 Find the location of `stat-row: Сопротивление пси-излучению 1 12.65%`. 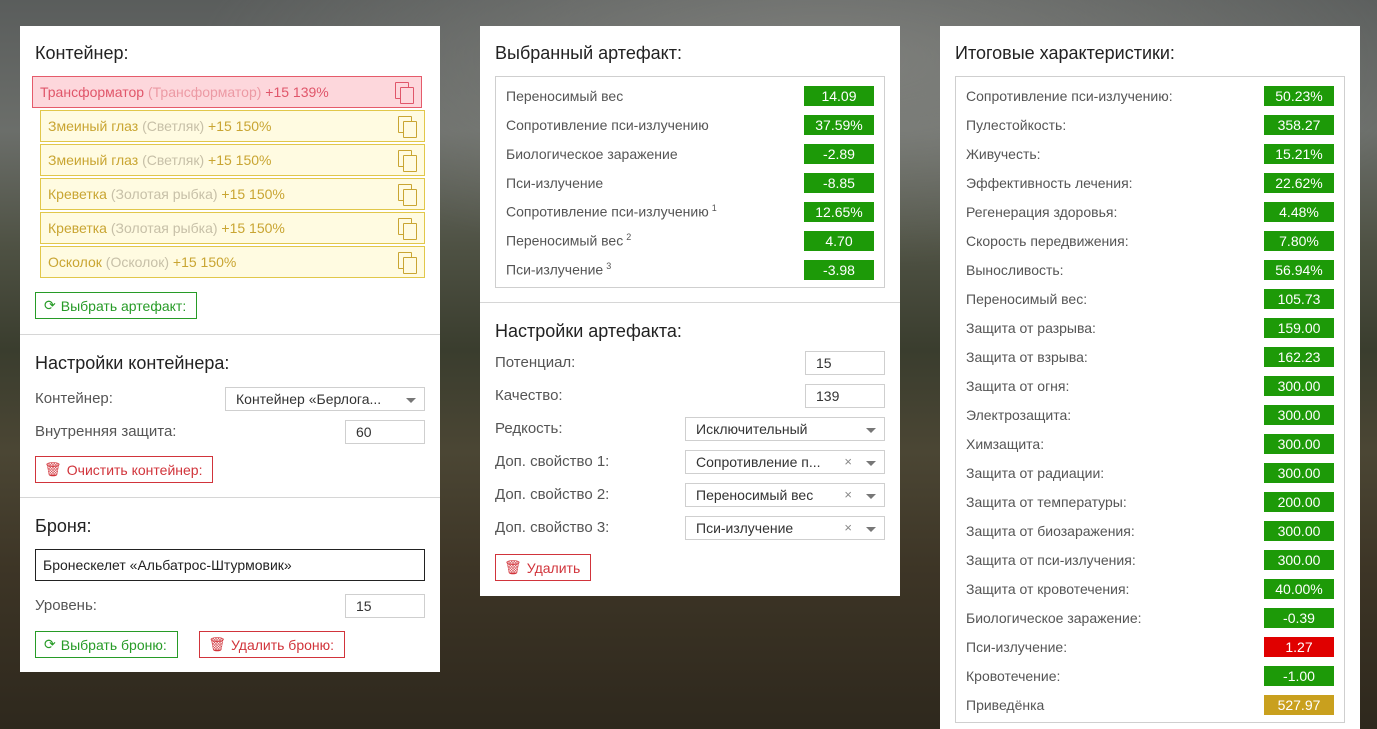

stat-row: Сопротивление пси-излучению 1 12.65% is located at coordinates (690, 211).